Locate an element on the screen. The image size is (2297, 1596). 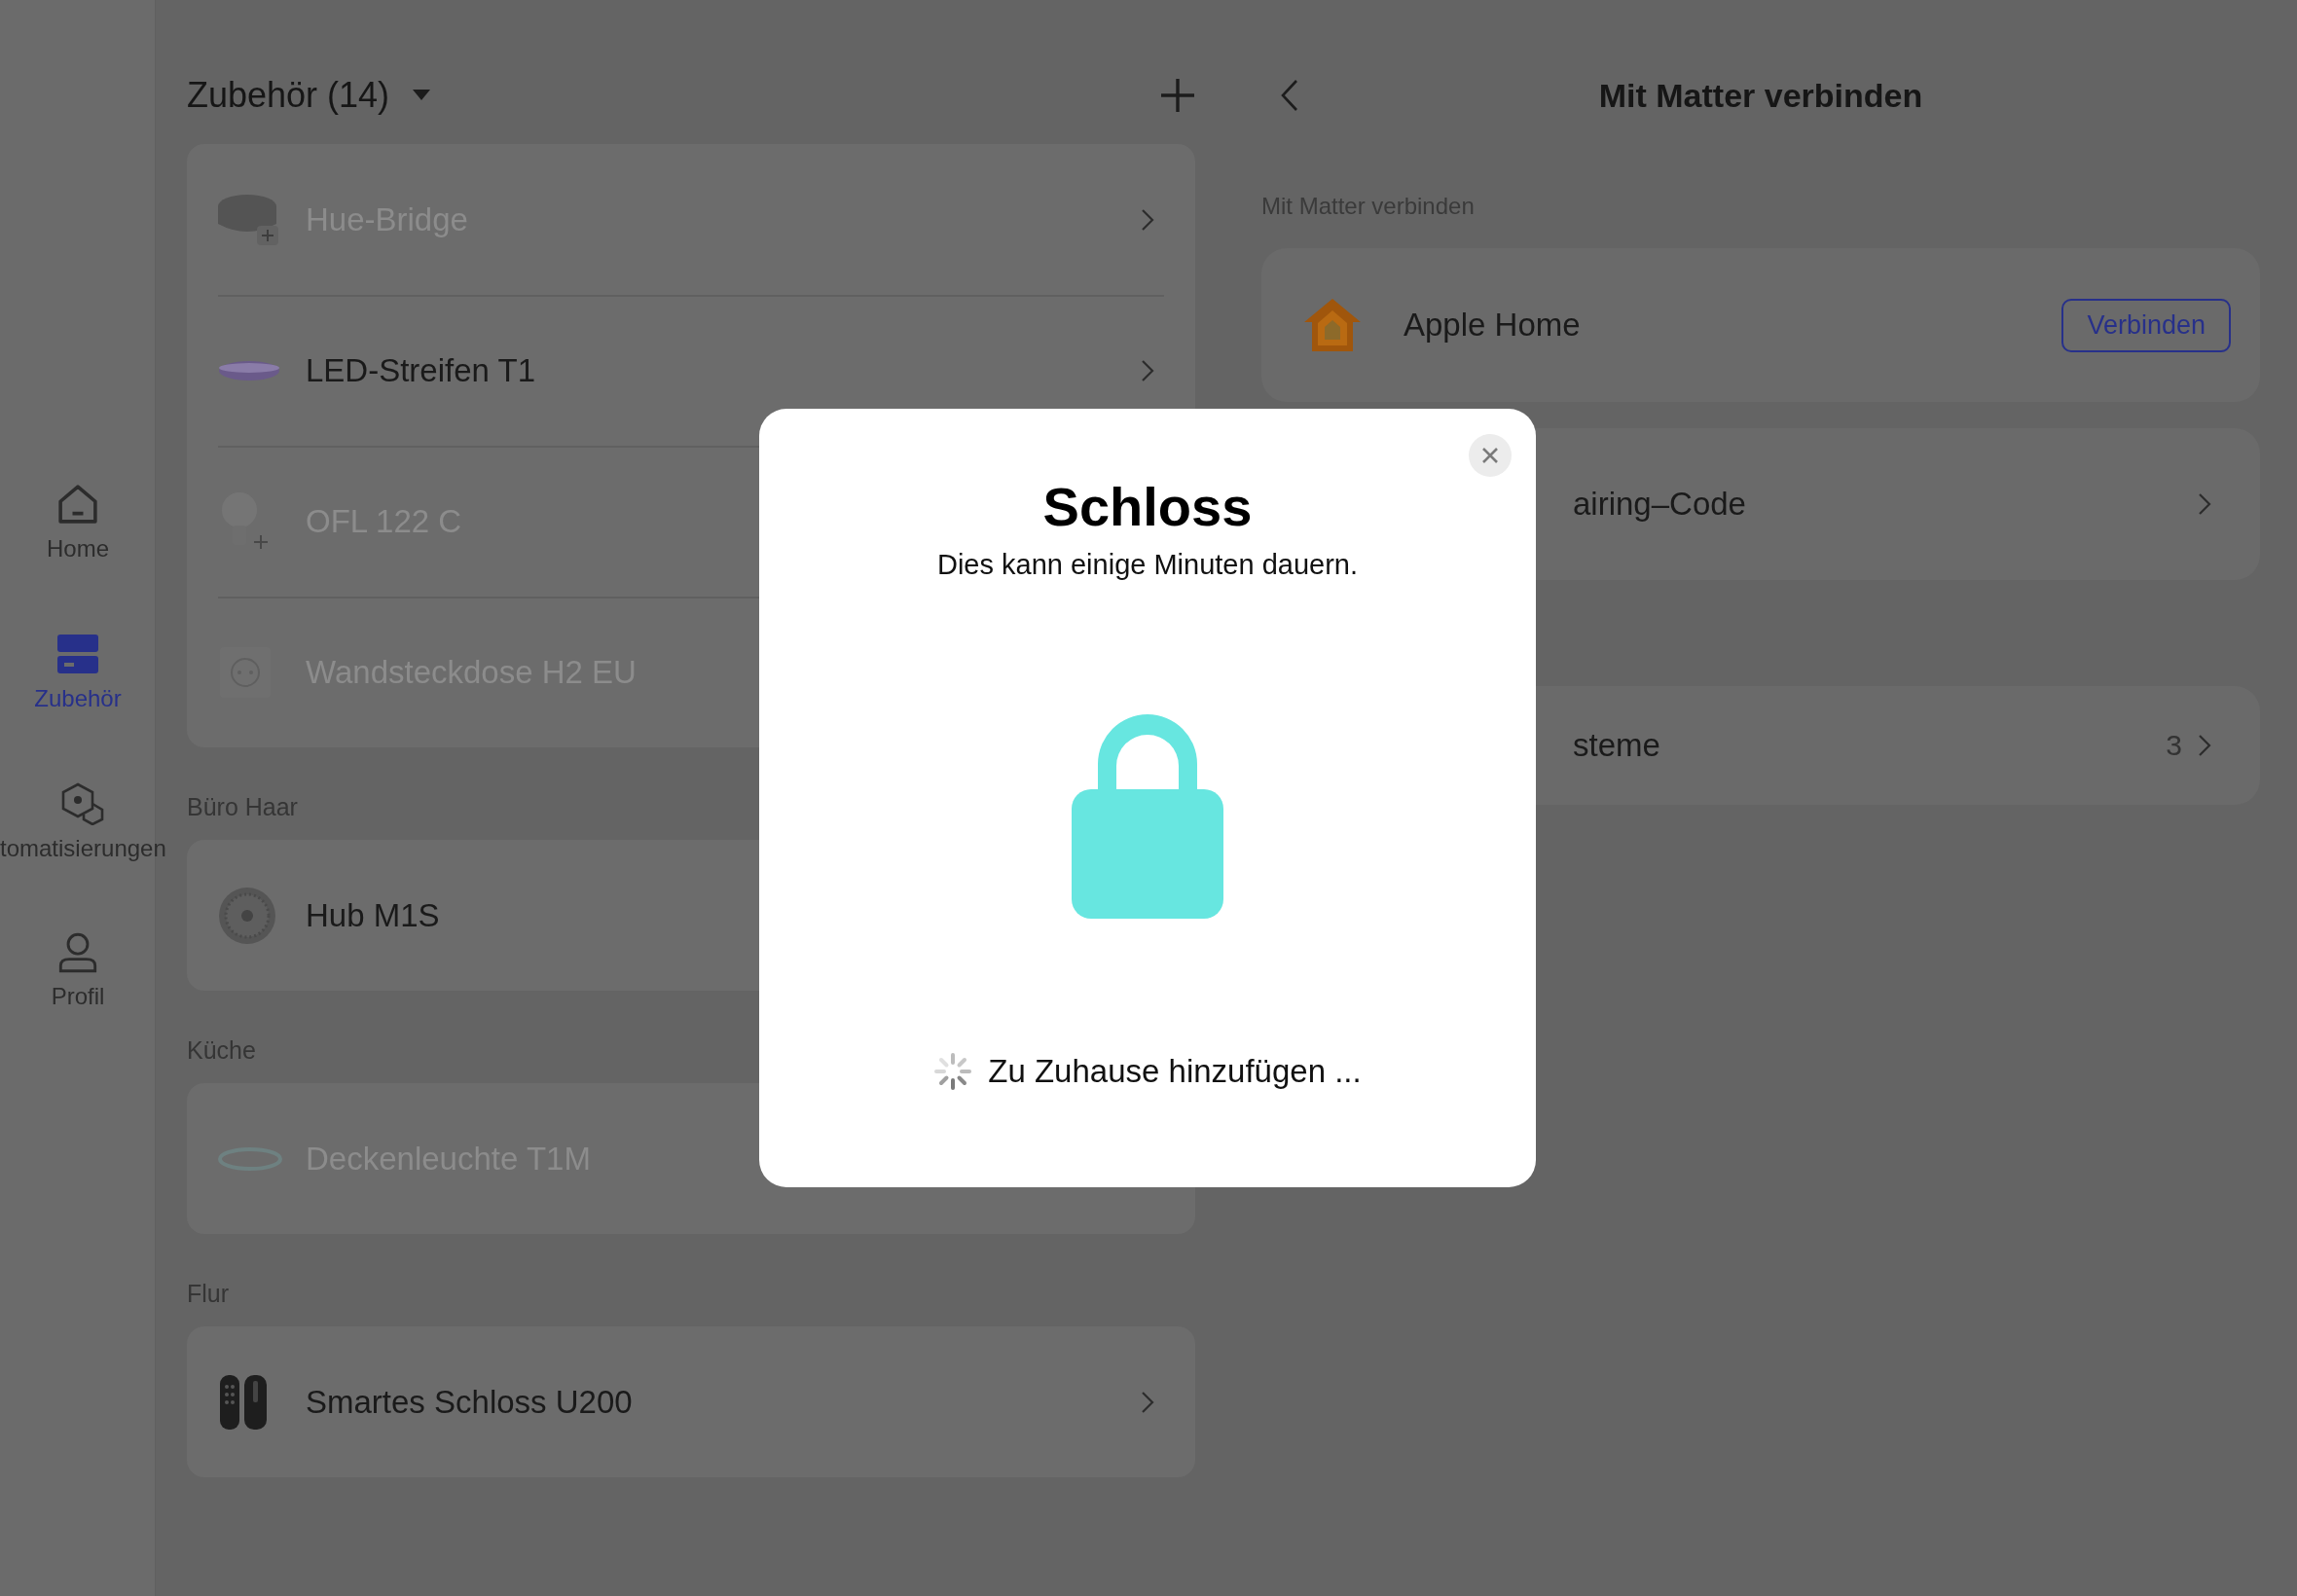
door-lock-icon is located at coordinates (243, 1402).